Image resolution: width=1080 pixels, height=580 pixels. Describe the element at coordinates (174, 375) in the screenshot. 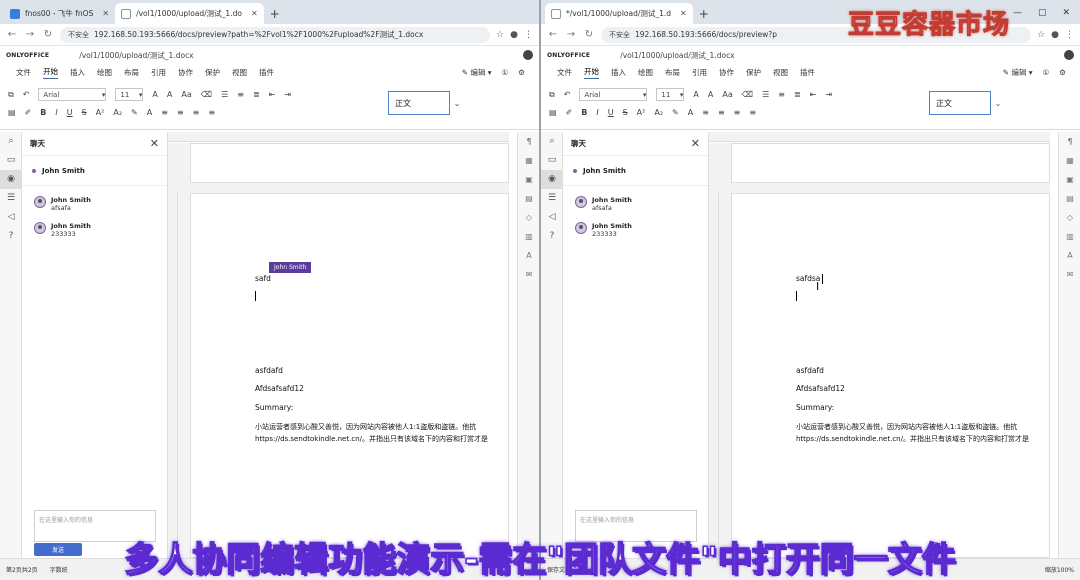

I see `vertical-ruler` at that location.